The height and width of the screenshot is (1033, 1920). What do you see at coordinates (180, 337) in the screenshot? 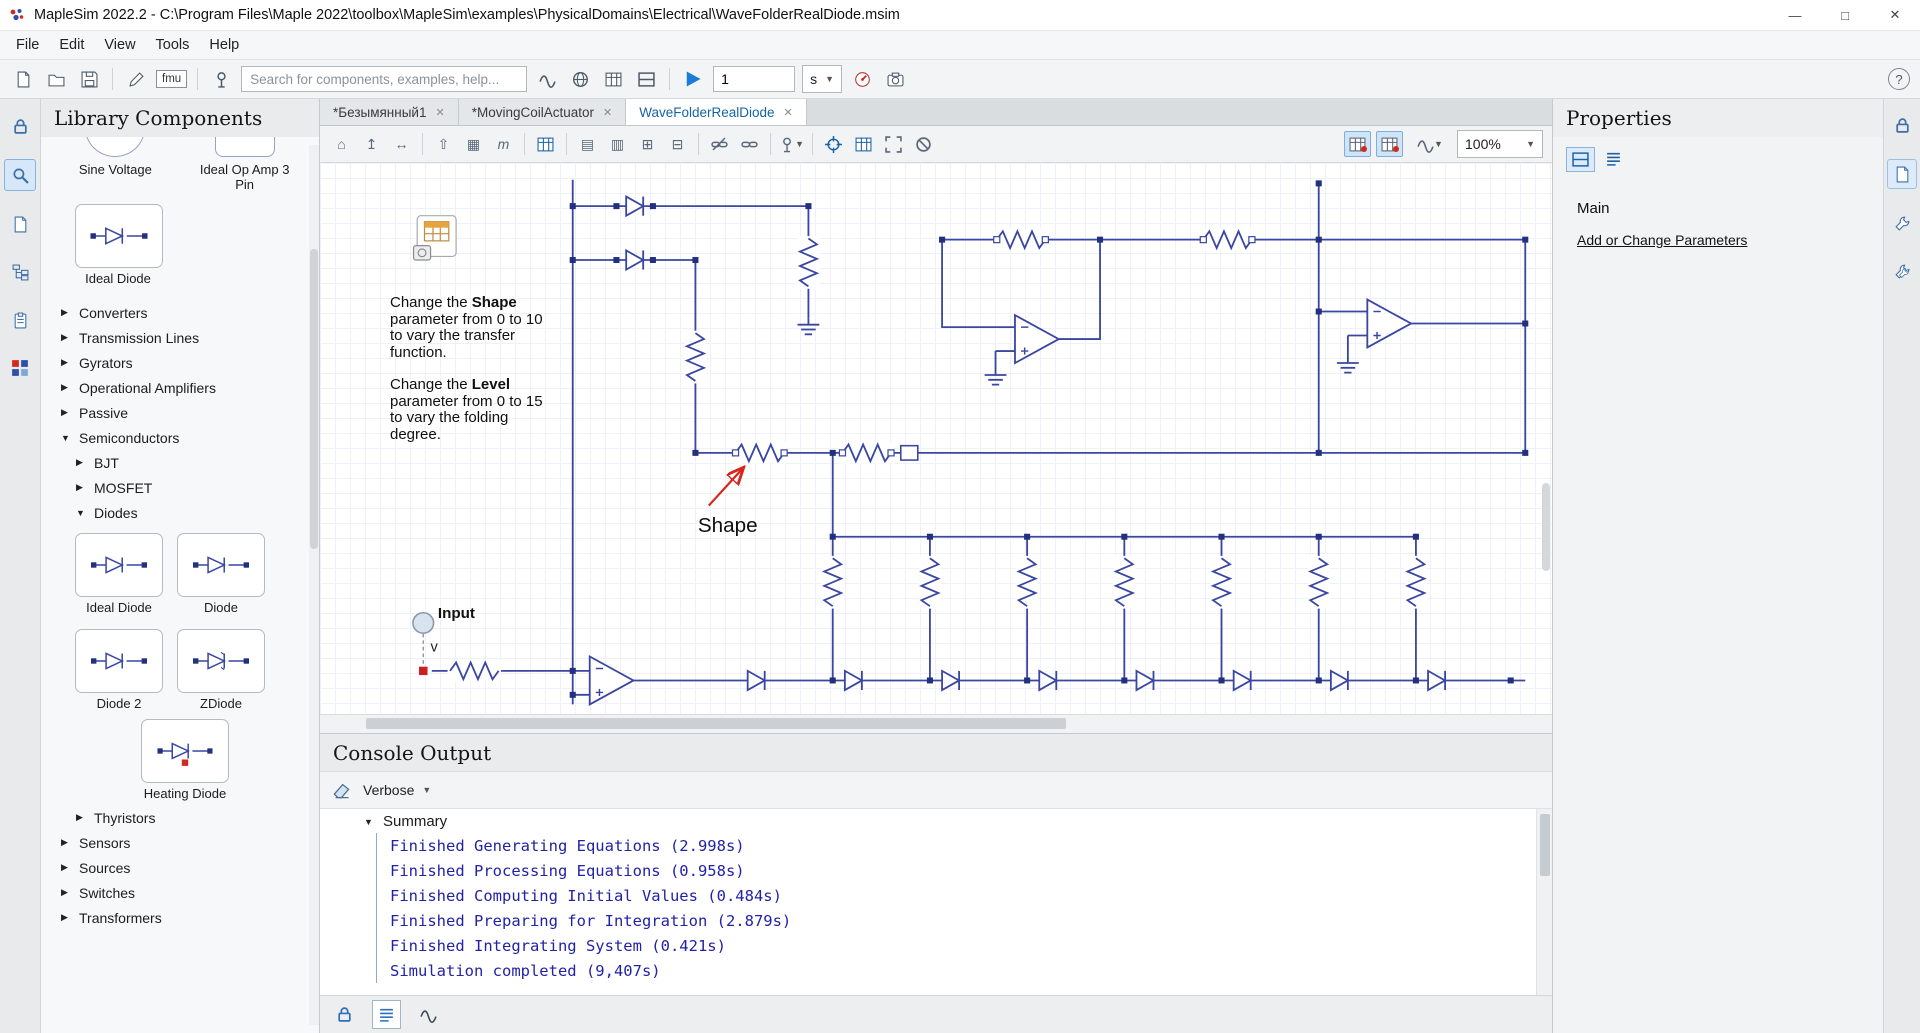
I see `tree-item-transmission-lines: ▶ Transmission Lines` at bounding box center [180, 337].